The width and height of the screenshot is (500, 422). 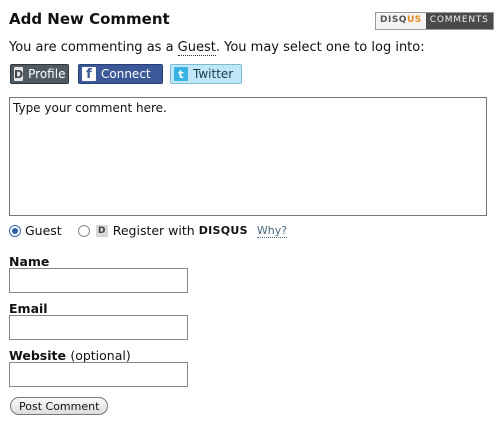 What do you see at coordinates (272, 231) in the screenshot?
I see `why-link: Why?` at bounding box center [272, 231].